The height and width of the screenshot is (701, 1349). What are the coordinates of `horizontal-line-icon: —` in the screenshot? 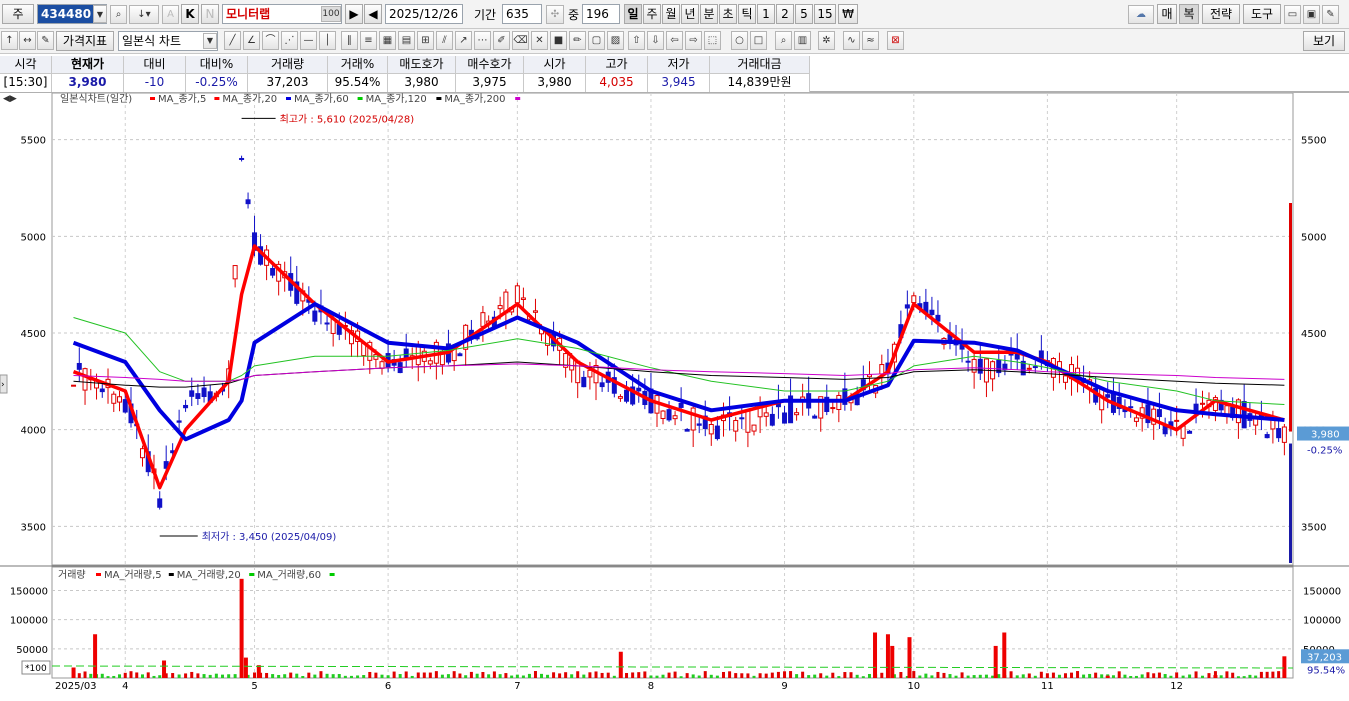 It's located at (308, 40).